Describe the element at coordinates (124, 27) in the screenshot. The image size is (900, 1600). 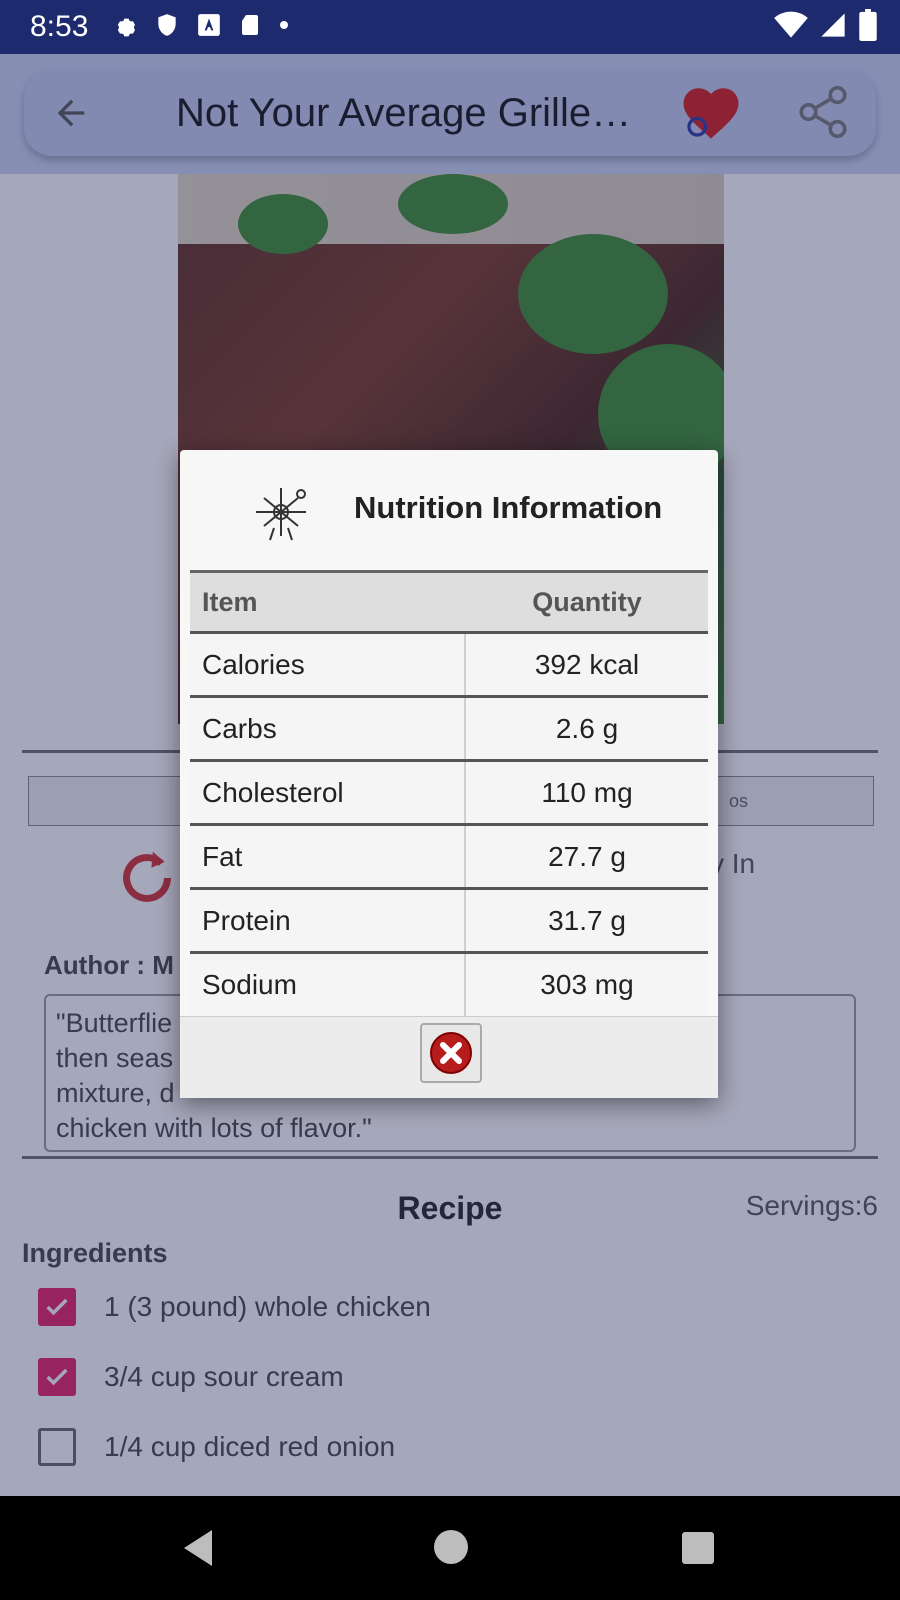
I see `gear-icon` at that location.